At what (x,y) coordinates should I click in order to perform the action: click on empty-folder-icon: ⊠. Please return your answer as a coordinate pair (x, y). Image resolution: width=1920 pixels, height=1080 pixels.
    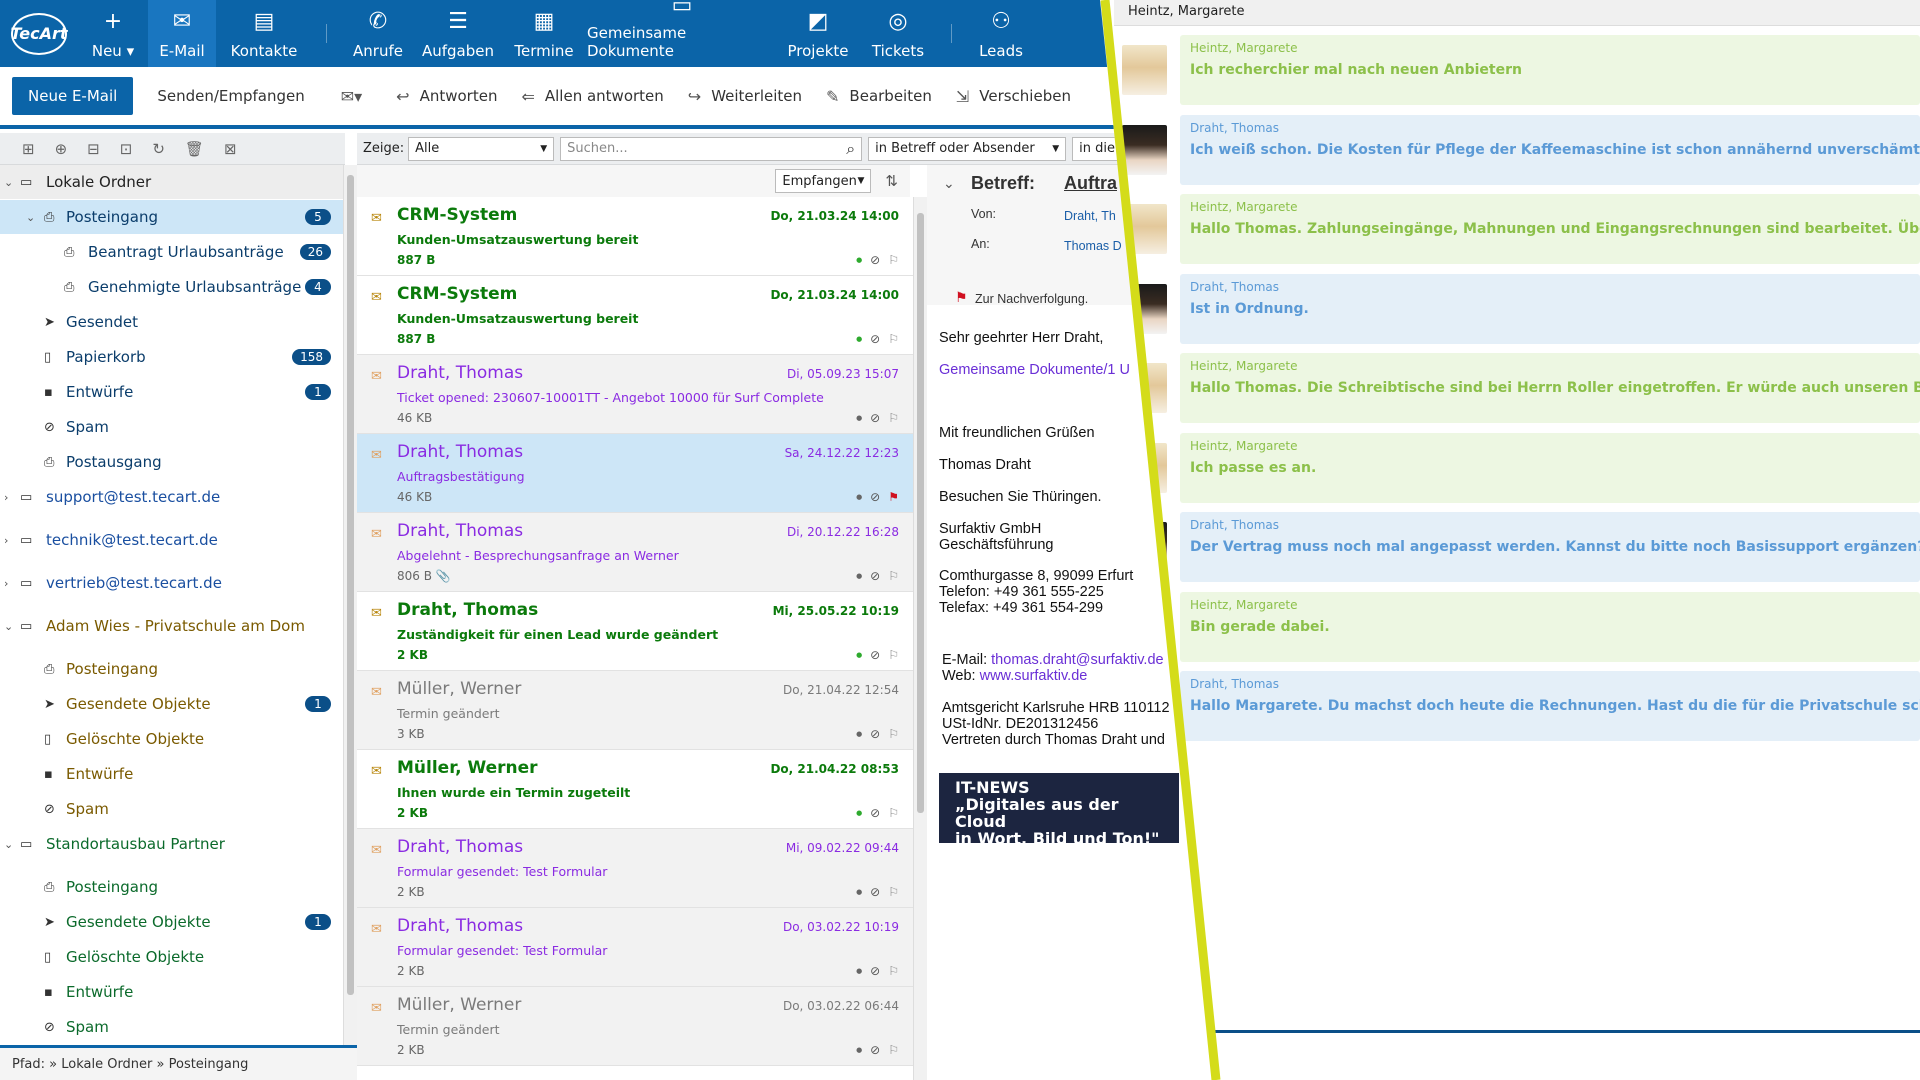
    Looking at the image, I should click on (230, 149).